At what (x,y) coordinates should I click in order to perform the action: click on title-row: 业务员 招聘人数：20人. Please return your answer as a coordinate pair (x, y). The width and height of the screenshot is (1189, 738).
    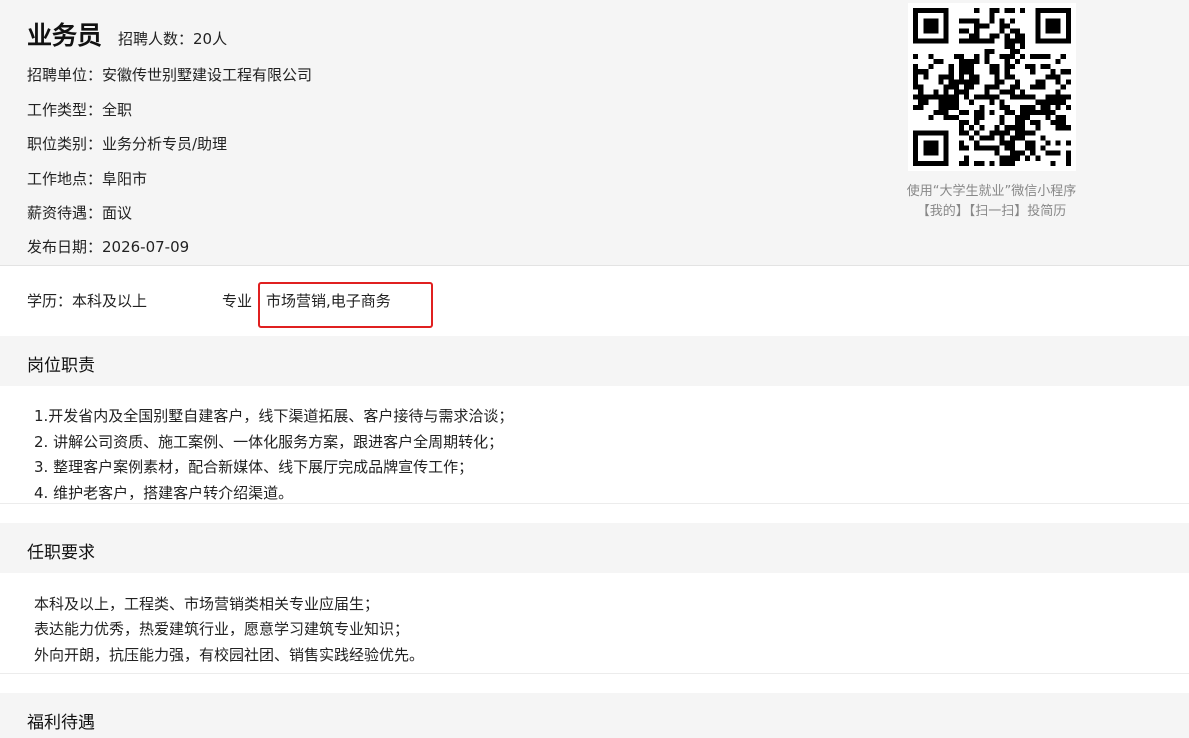
    Looking at the image, I should click on (127, 34).